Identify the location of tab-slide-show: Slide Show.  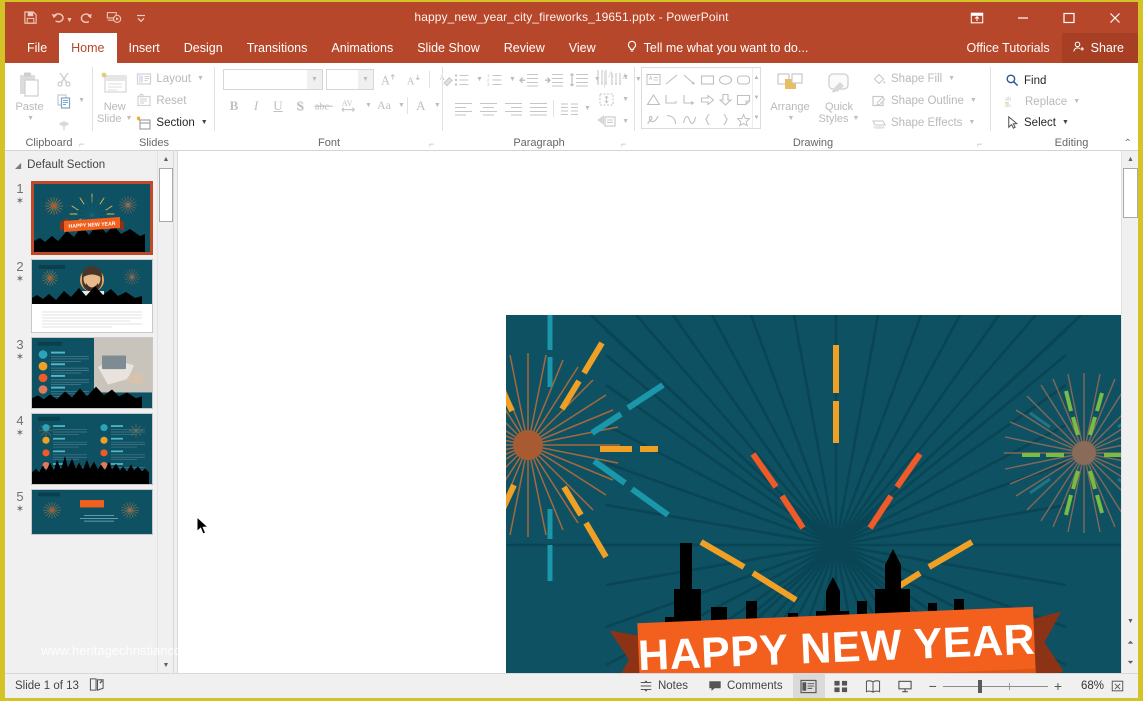
(448, 48).